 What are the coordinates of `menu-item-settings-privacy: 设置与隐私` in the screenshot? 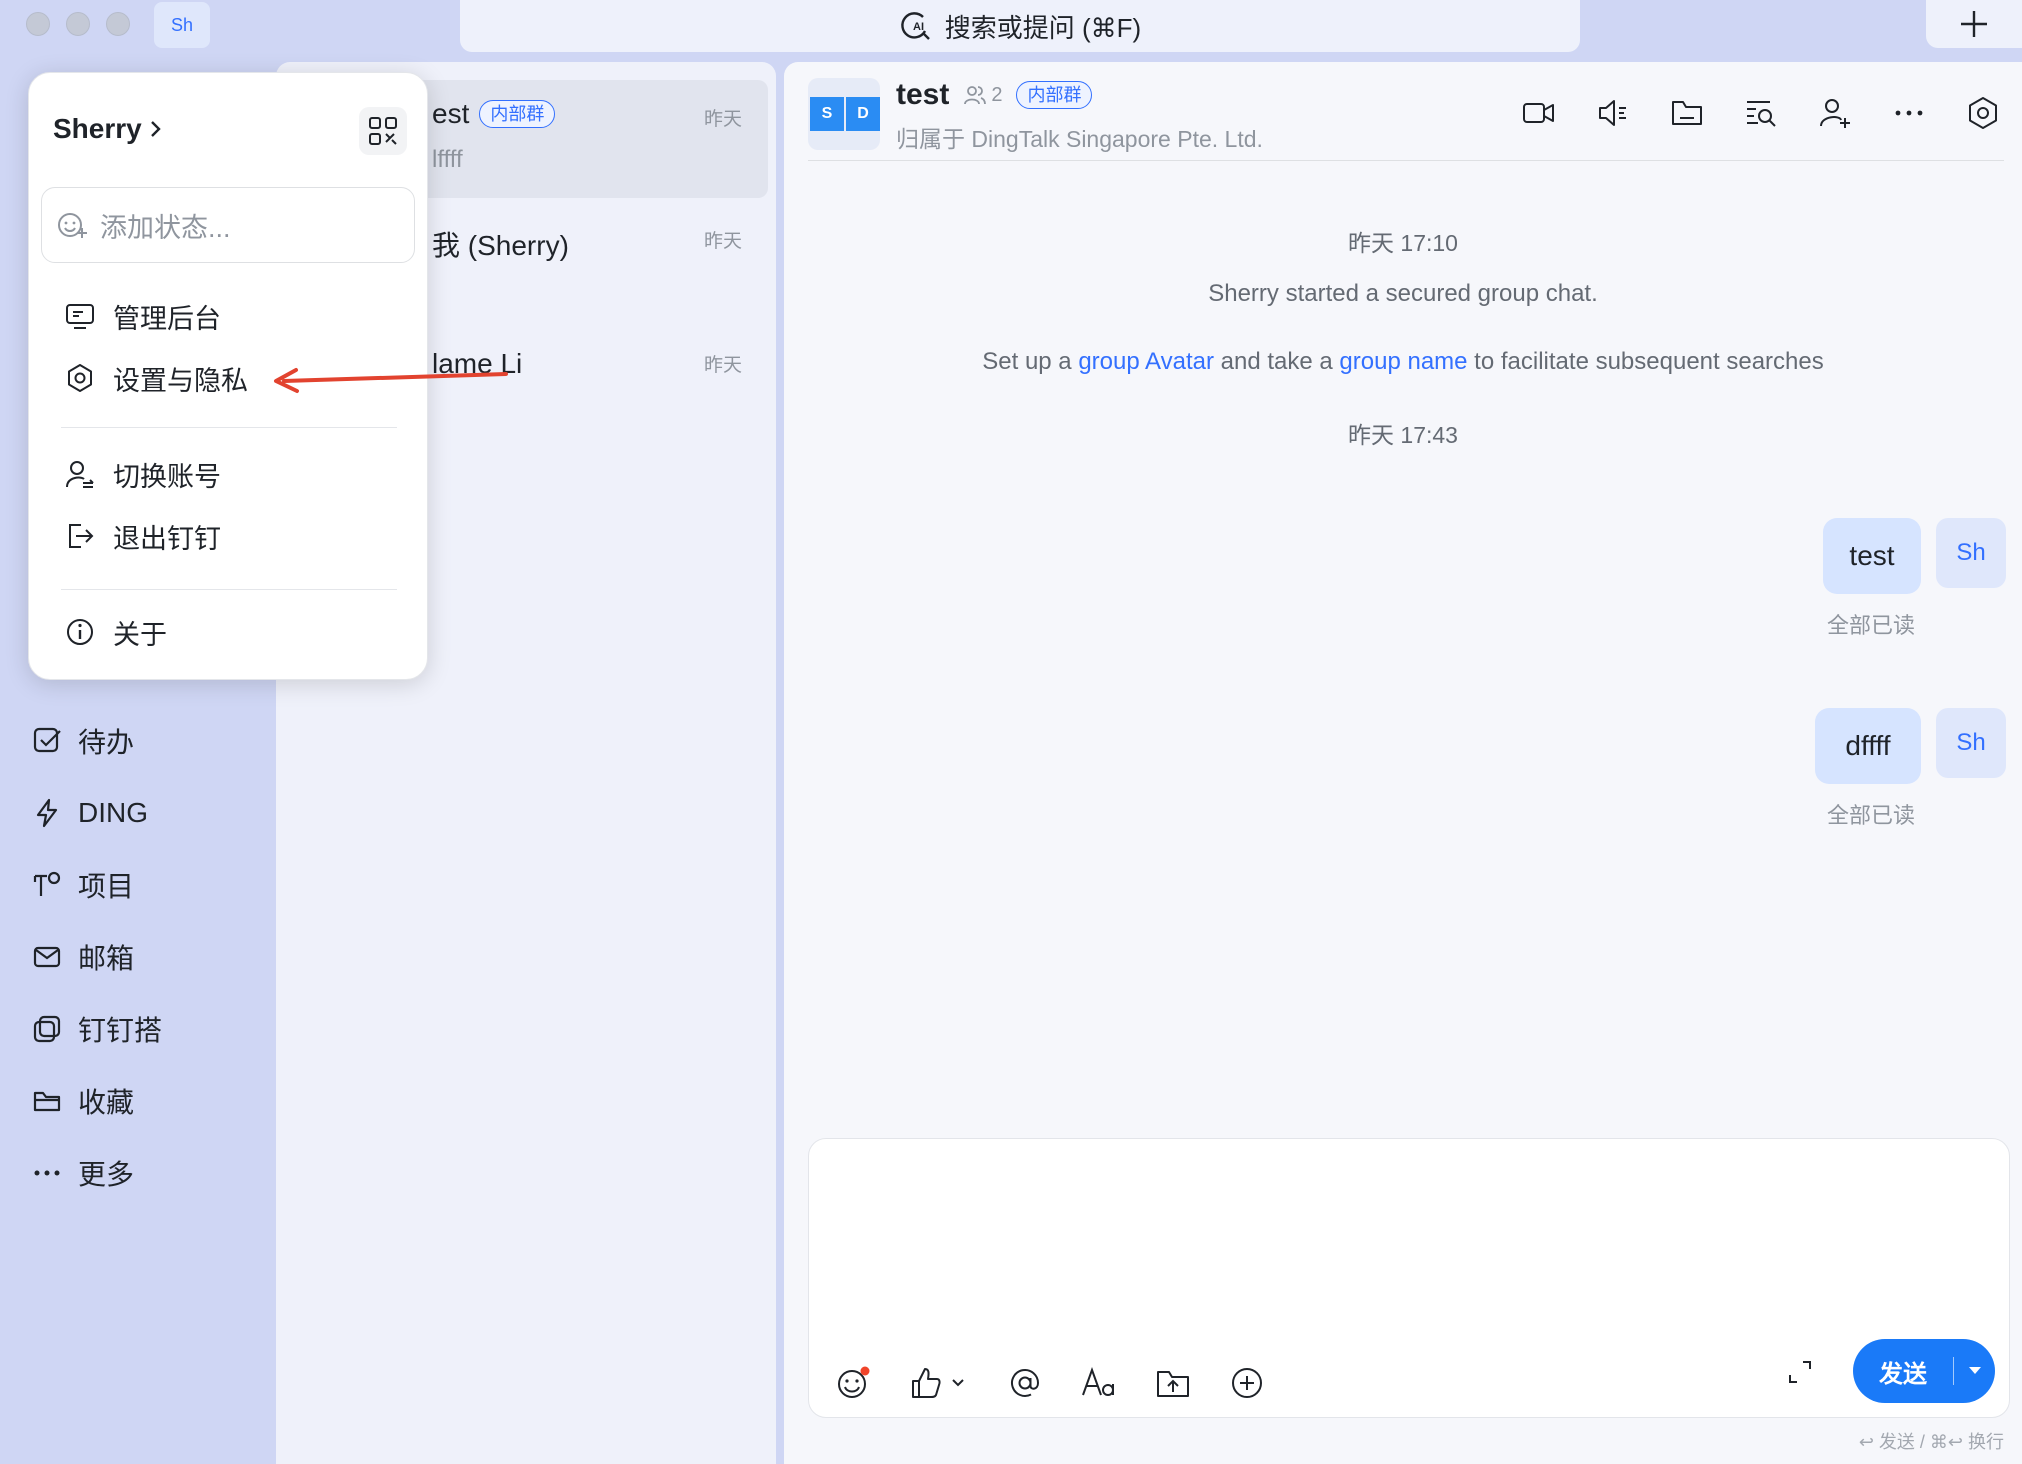 It's located at (156, 378).